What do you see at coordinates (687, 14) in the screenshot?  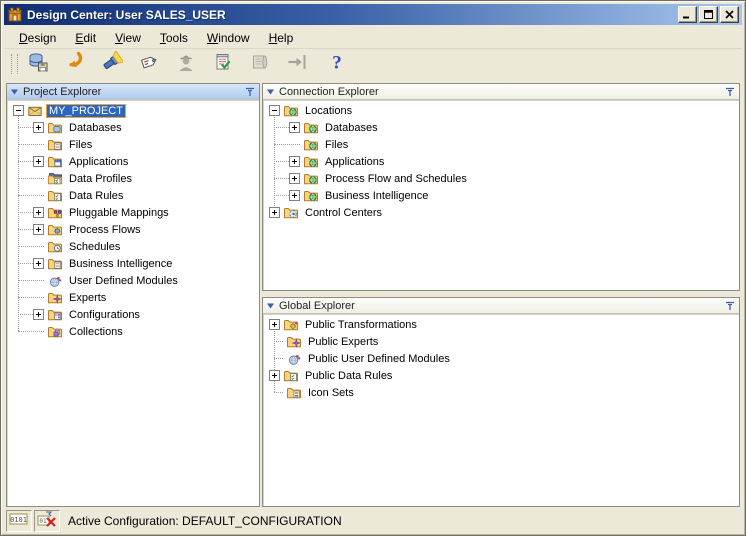 I see `minimize-button` at bounding box center [687, 14].